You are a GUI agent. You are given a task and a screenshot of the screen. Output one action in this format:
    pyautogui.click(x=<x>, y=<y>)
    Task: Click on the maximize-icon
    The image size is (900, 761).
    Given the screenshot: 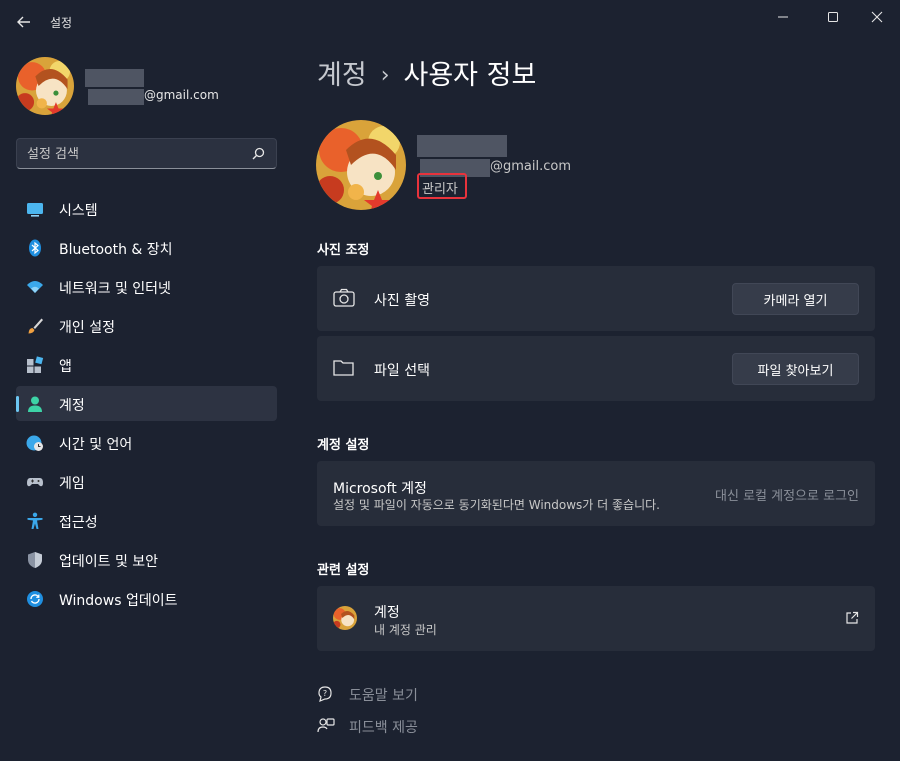 What is the action you would take?
    pyautogui.click(x=833, y=17)
    